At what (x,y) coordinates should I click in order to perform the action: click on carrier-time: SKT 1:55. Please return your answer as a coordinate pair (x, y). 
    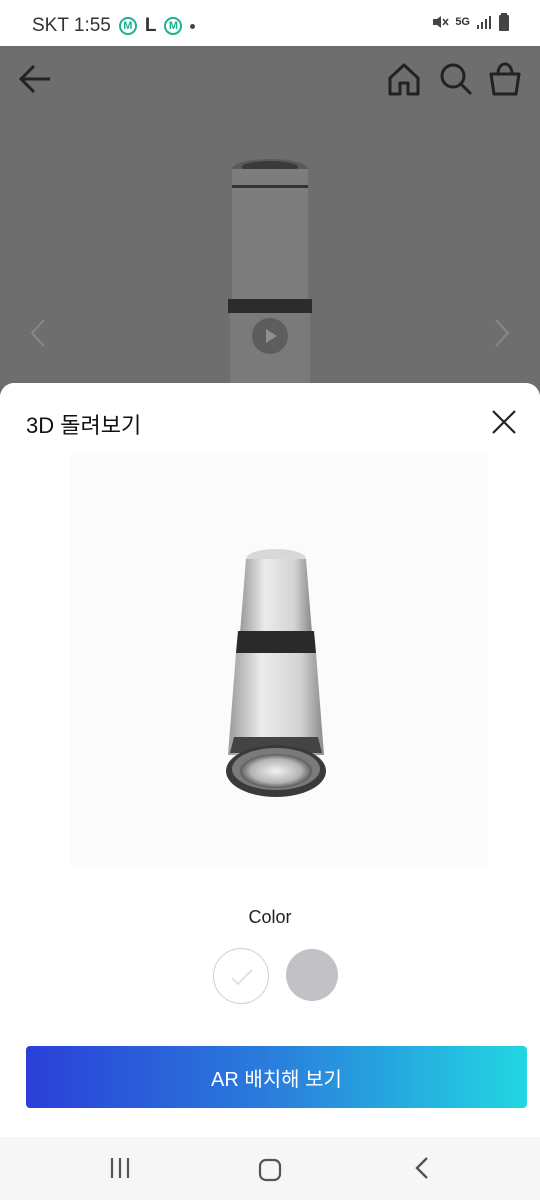
    Looking at the image, I should click on (71, 25).